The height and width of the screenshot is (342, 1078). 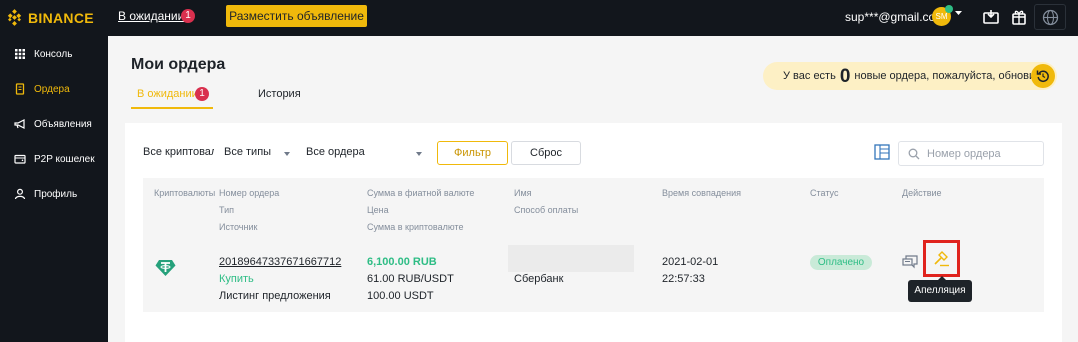 What do you see at coordinates (824, 193) in the screenshot?
I see `header-status: Статус` at bounding box center [824, 193].